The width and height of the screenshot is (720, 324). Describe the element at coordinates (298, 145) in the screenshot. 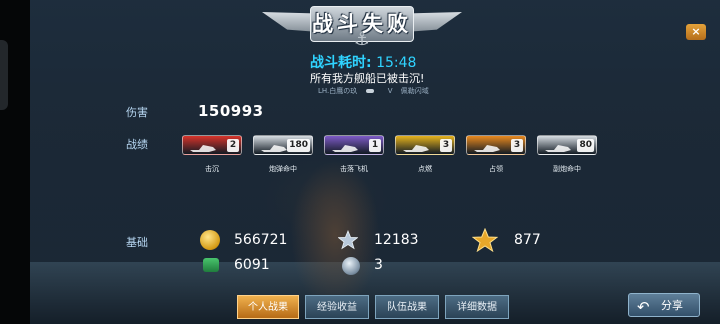

I see `badge-count: 180` at that location.